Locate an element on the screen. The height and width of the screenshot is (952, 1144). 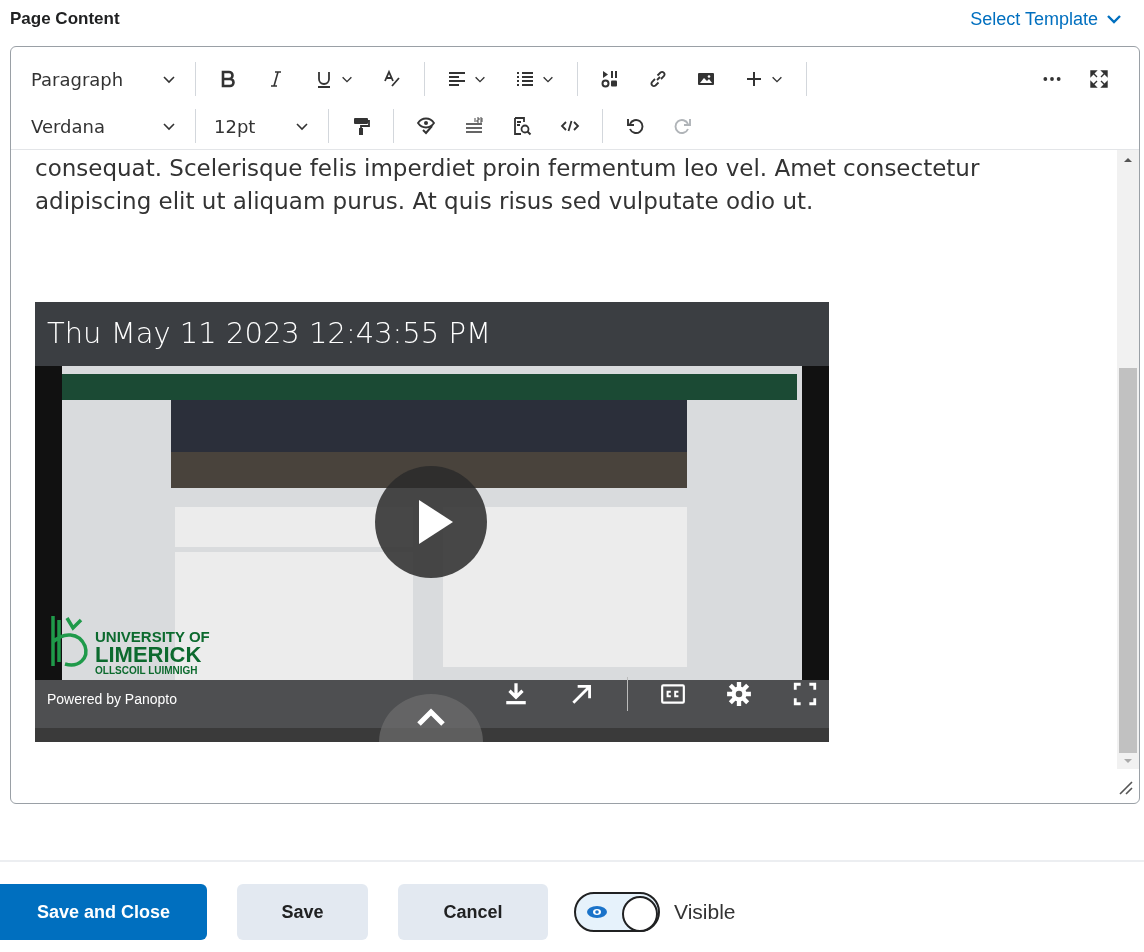
redo-icon is located at coordinates (683, 126).